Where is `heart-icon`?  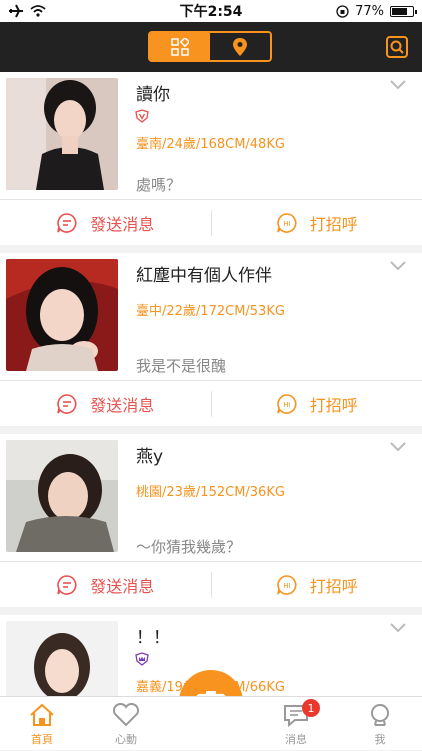
heart-icon is located at coordinates (126, 715).